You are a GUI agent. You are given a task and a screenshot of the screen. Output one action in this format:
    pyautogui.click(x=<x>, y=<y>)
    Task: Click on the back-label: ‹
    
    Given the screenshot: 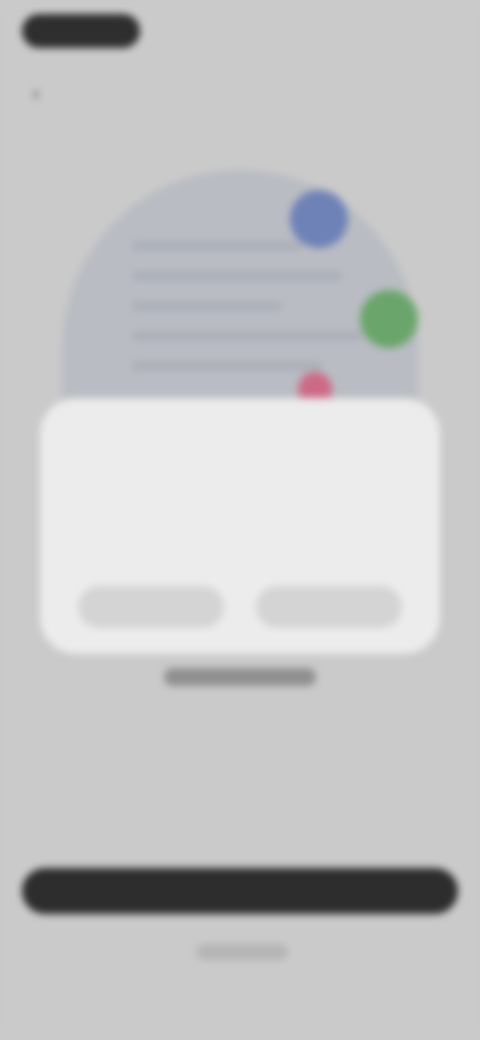 What is the action you would take?
    pyautogui.click(x=36, y=93)
    